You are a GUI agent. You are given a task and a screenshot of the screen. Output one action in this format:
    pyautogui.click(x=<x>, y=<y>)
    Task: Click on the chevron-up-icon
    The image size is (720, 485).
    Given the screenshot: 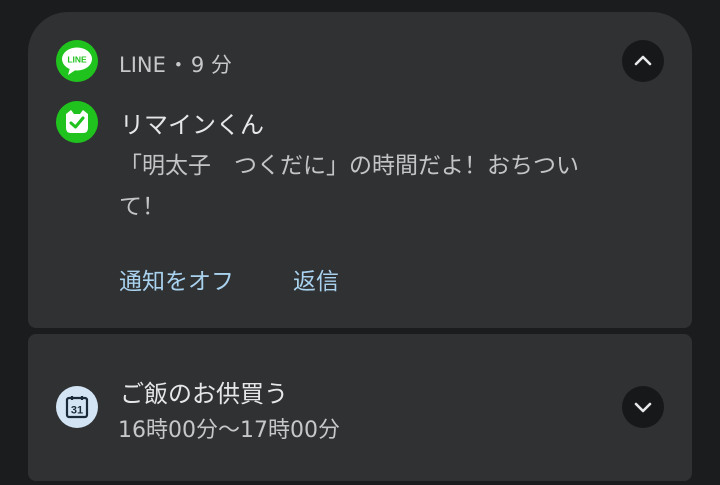 What is the action you would take?
    pyautogui.click(x=643, y=60)
    